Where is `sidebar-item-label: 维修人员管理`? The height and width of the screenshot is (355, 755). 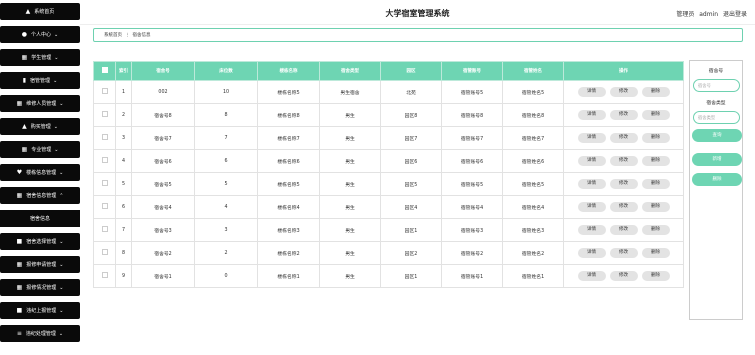
sidebar-item-label: 维修人员管理 is located at coordinates (41, 104).